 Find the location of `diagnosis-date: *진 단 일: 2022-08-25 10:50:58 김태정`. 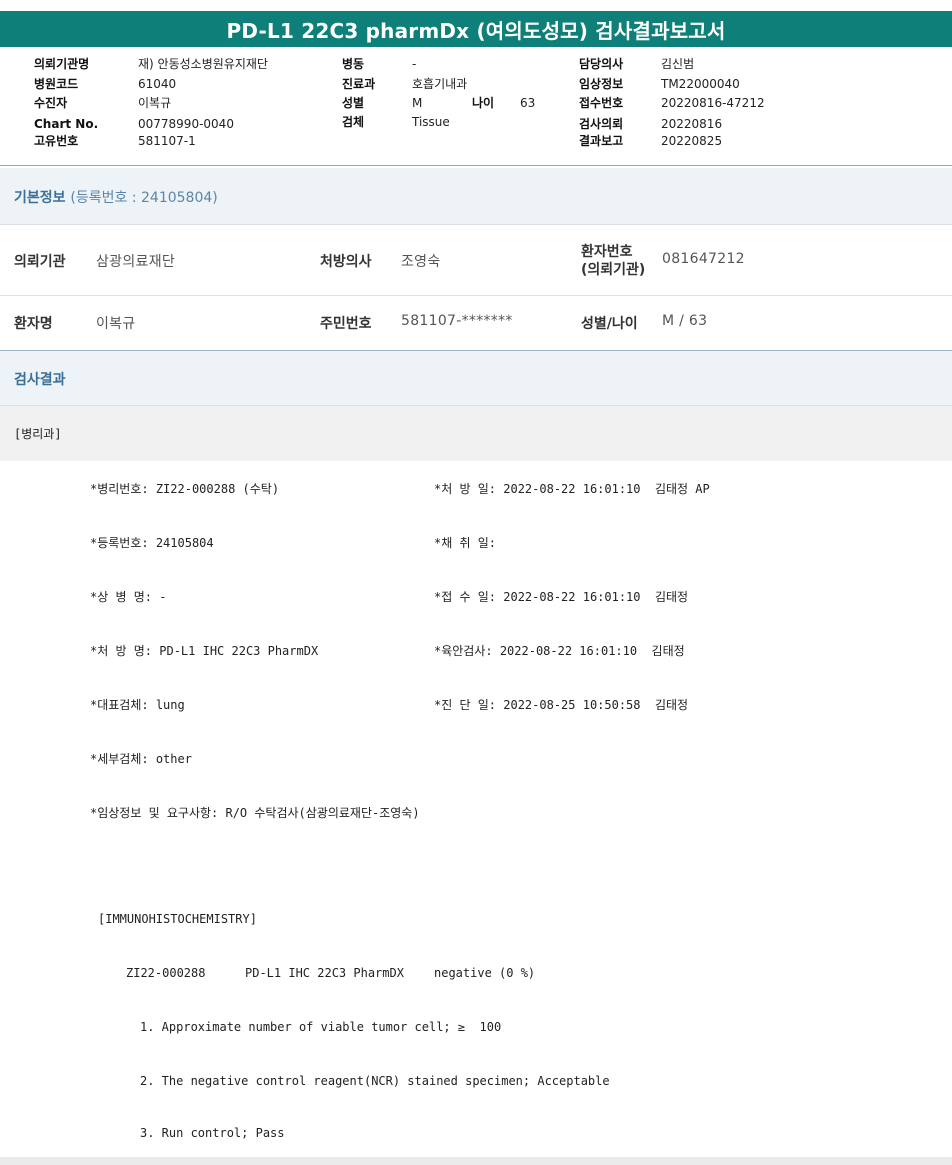

diagnosis-date: *진 단 일: 2022-08-25 10:50:58 김태정 is located at coordinates (561, 705).